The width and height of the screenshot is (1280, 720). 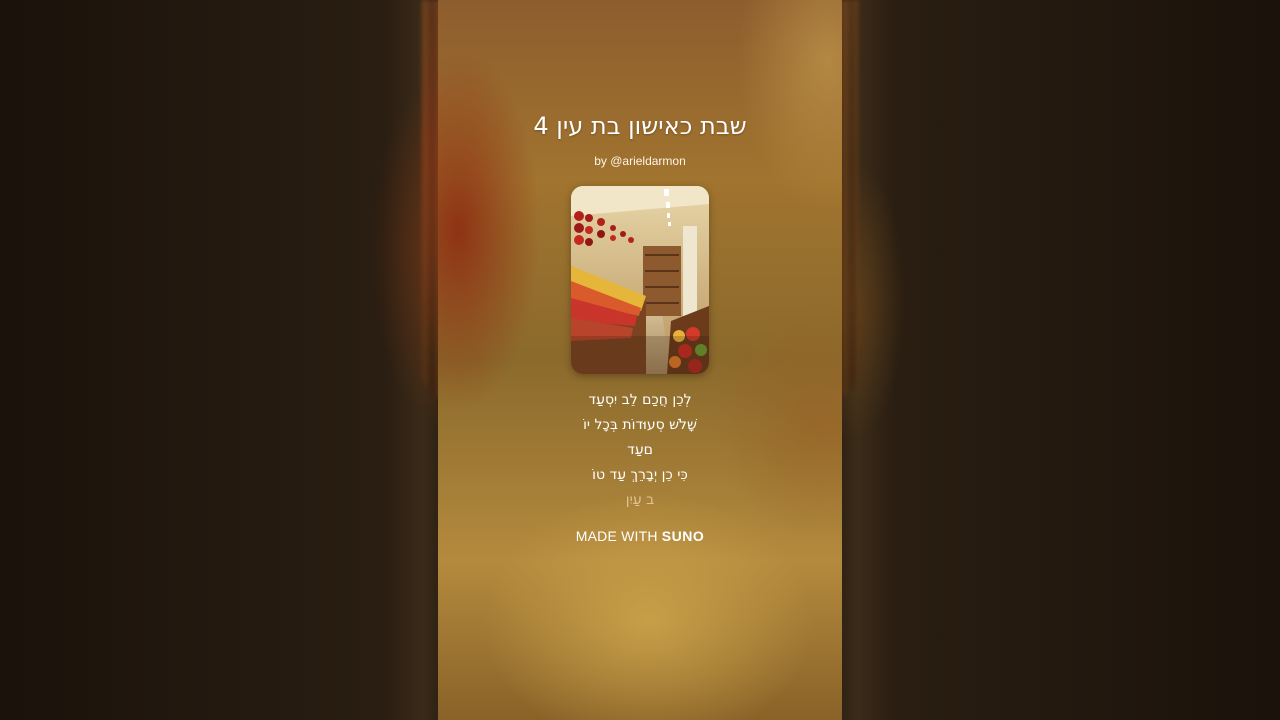 I want to click on artist-byline: by @arieldarmon, so click(x=640, y=161).